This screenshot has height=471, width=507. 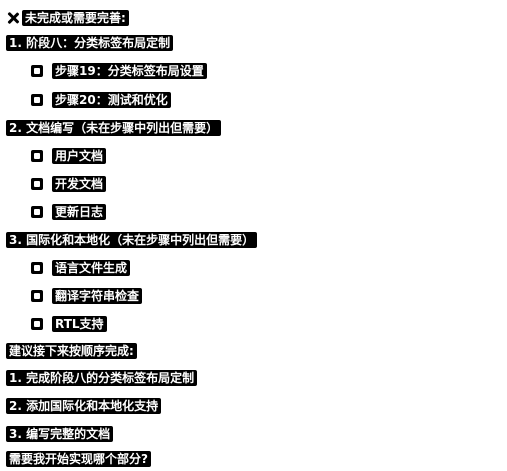 I want to click on list-item: 步骤20：测试和优化, so click(x=101, y=100).